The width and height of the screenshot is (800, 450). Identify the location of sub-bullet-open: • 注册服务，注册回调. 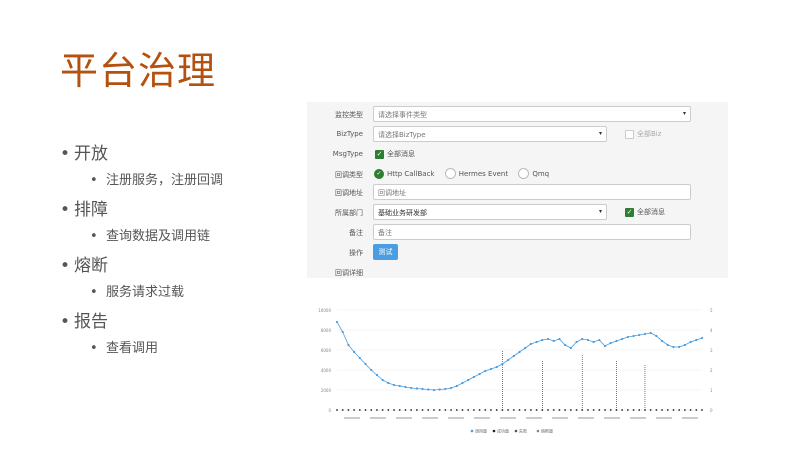
(157, 180).